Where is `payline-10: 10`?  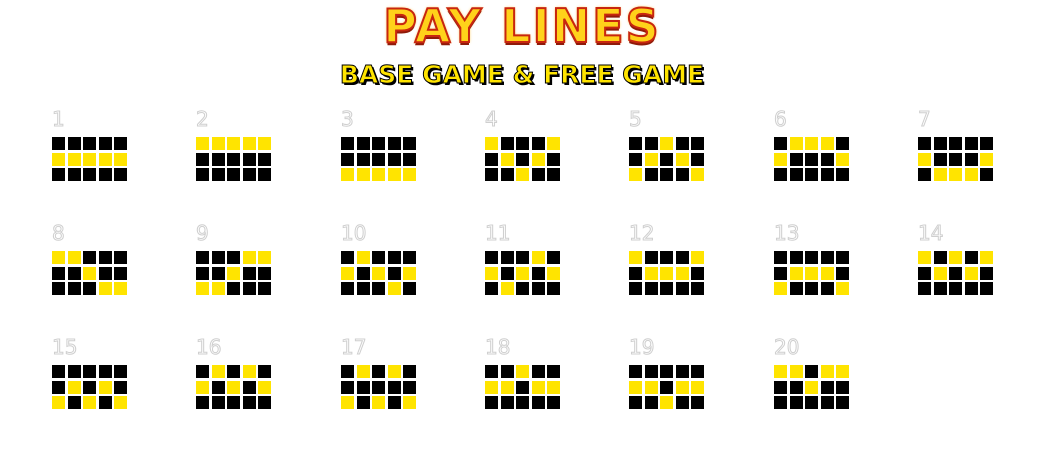 payline-10: 10 is located at coordinates (400, 267).